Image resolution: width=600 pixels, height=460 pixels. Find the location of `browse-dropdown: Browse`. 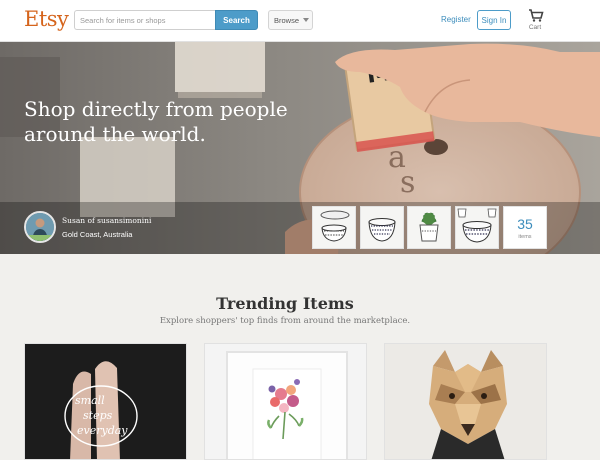

browse-dropdown: Browse is located at coordinates (290, 20).